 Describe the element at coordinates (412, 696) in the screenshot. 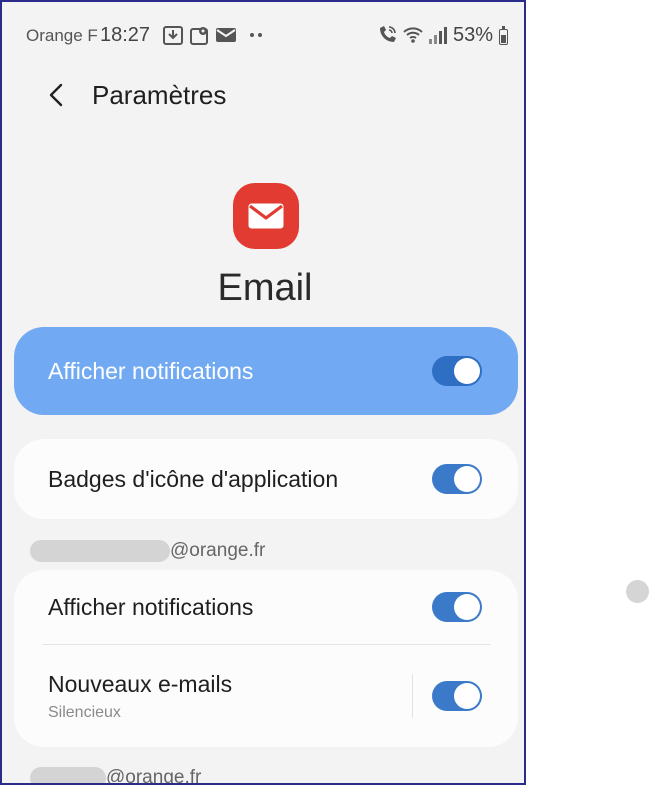

I see `vertical-divider` at that location.